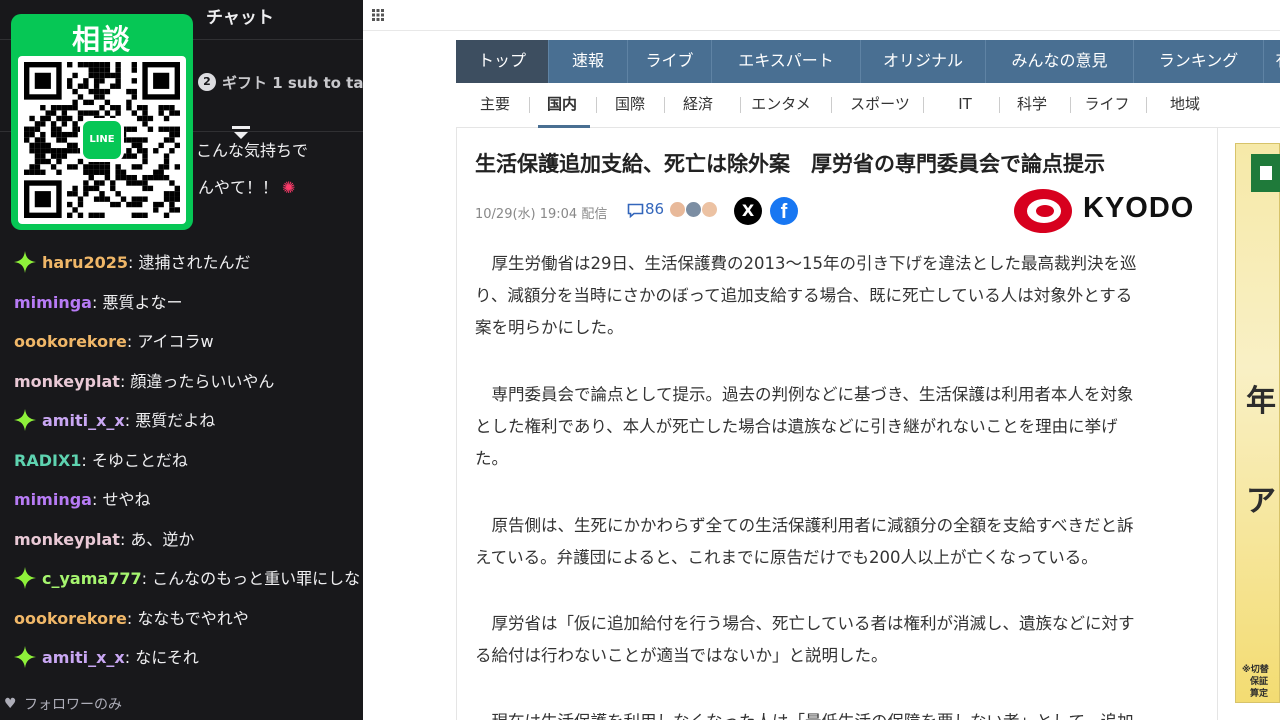 Image resolution: width=1280 pixels, height=720 pixels. I want to click on chat-message: amiti_x_x: なにそれ, so click(106, 658).